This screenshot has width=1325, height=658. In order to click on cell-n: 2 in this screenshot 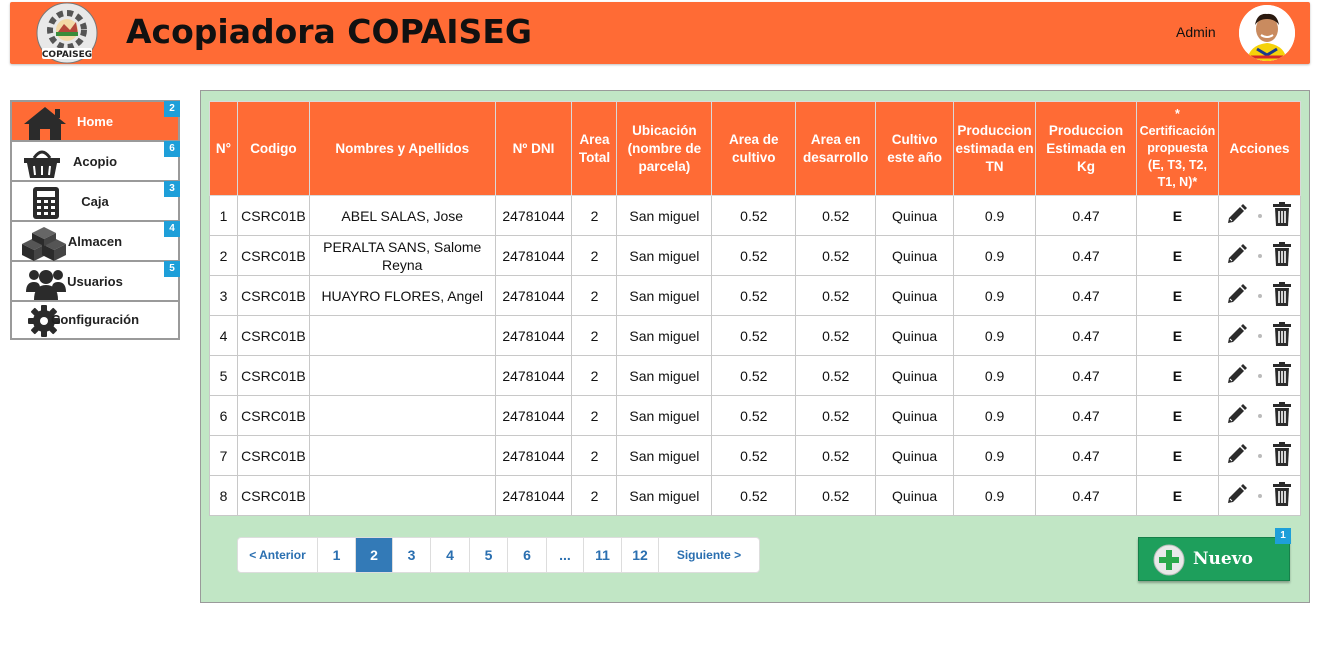, I will do `click(223, 255)`.